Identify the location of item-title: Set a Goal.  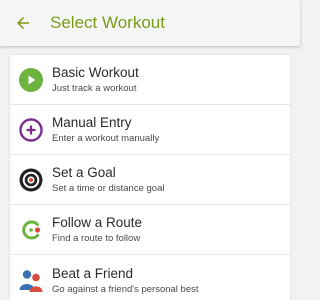
(84, 172).